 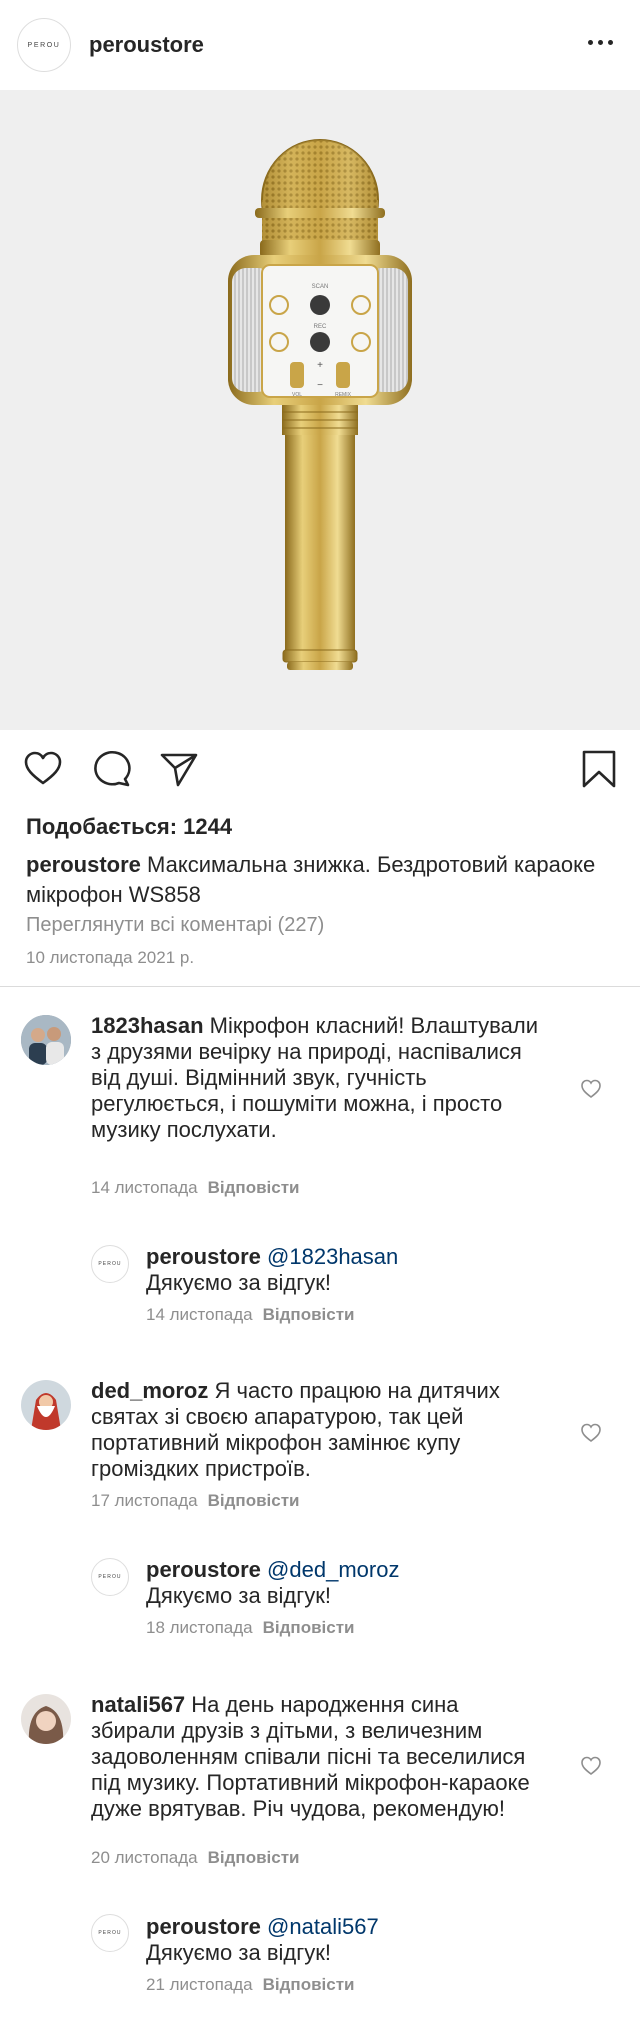 What do you see at coordinates (147, 1025) in the screenshot?
I see `comment-username: 1823hasan` at bounding box center [147, 1025].